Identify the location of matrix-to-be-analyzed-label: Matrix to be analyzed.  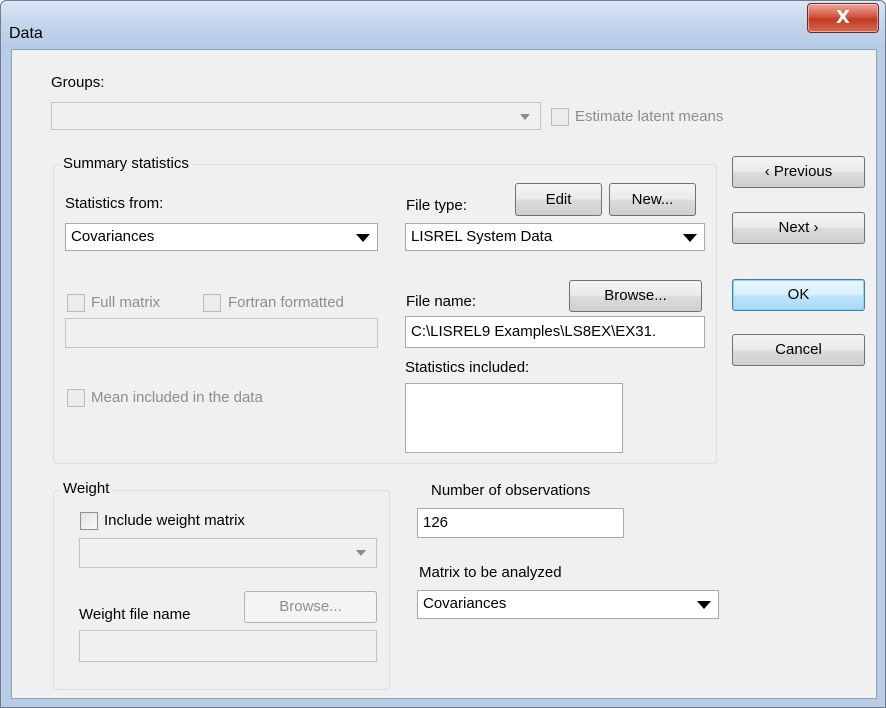
(490, 572).